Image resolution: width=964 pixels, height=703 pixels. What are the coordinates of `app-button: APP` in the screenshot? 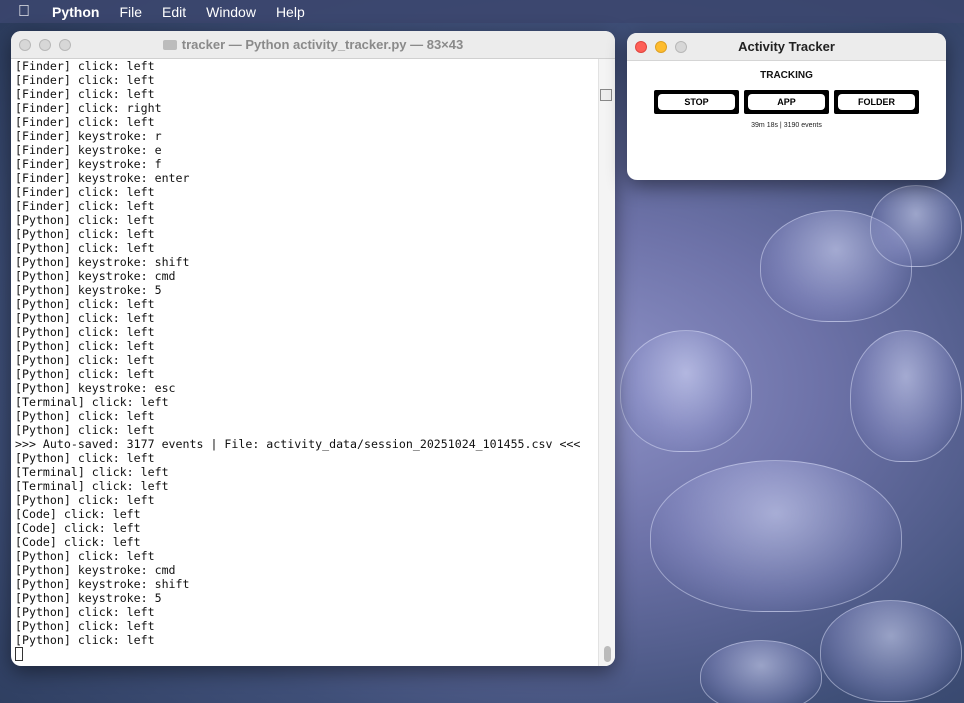 It's located at (786, 102).